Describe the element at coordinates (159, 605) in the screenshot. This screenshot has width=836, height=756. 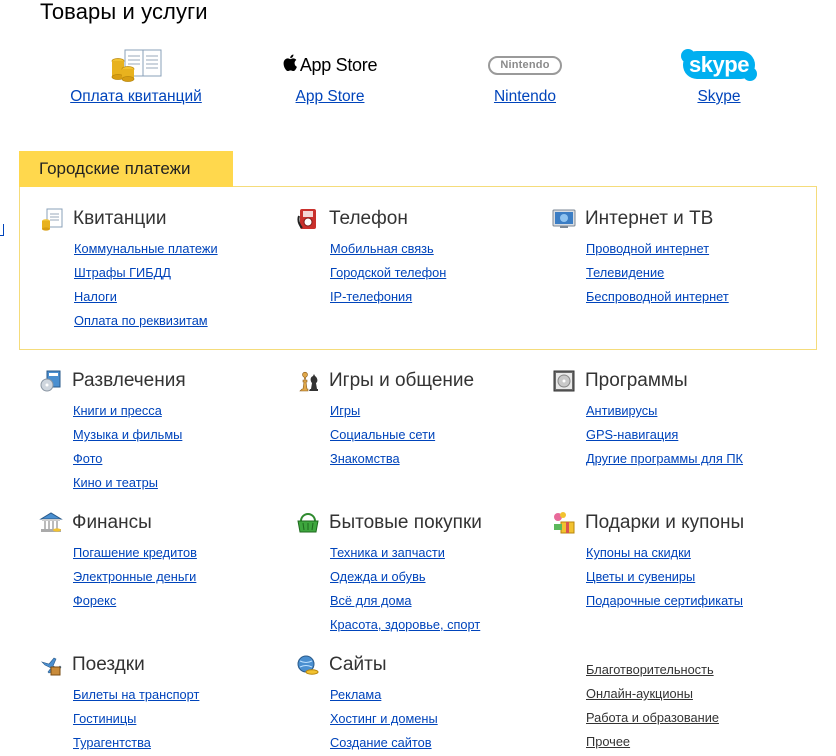
I see `list-item: Форекс` at that location.